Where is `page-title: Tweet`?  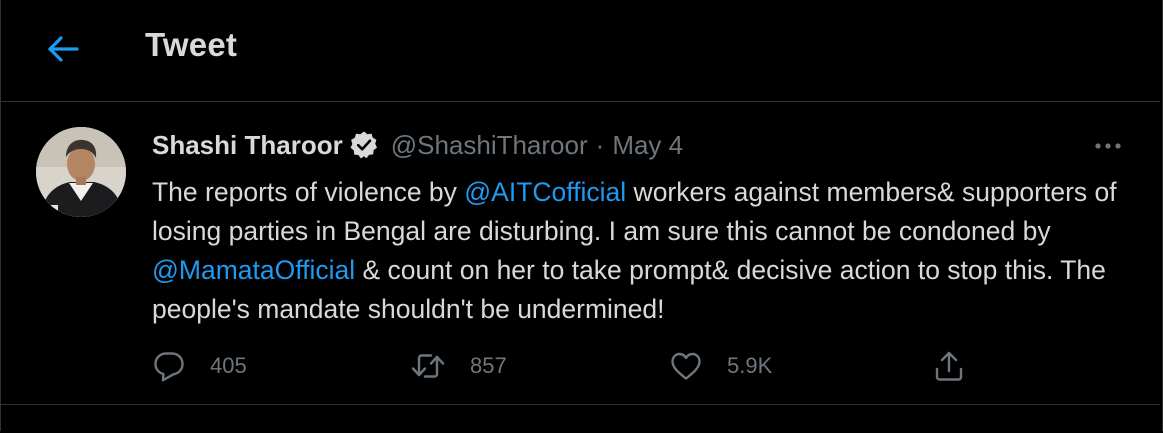
page-title: Tweet is located at coordinates (191, 44).